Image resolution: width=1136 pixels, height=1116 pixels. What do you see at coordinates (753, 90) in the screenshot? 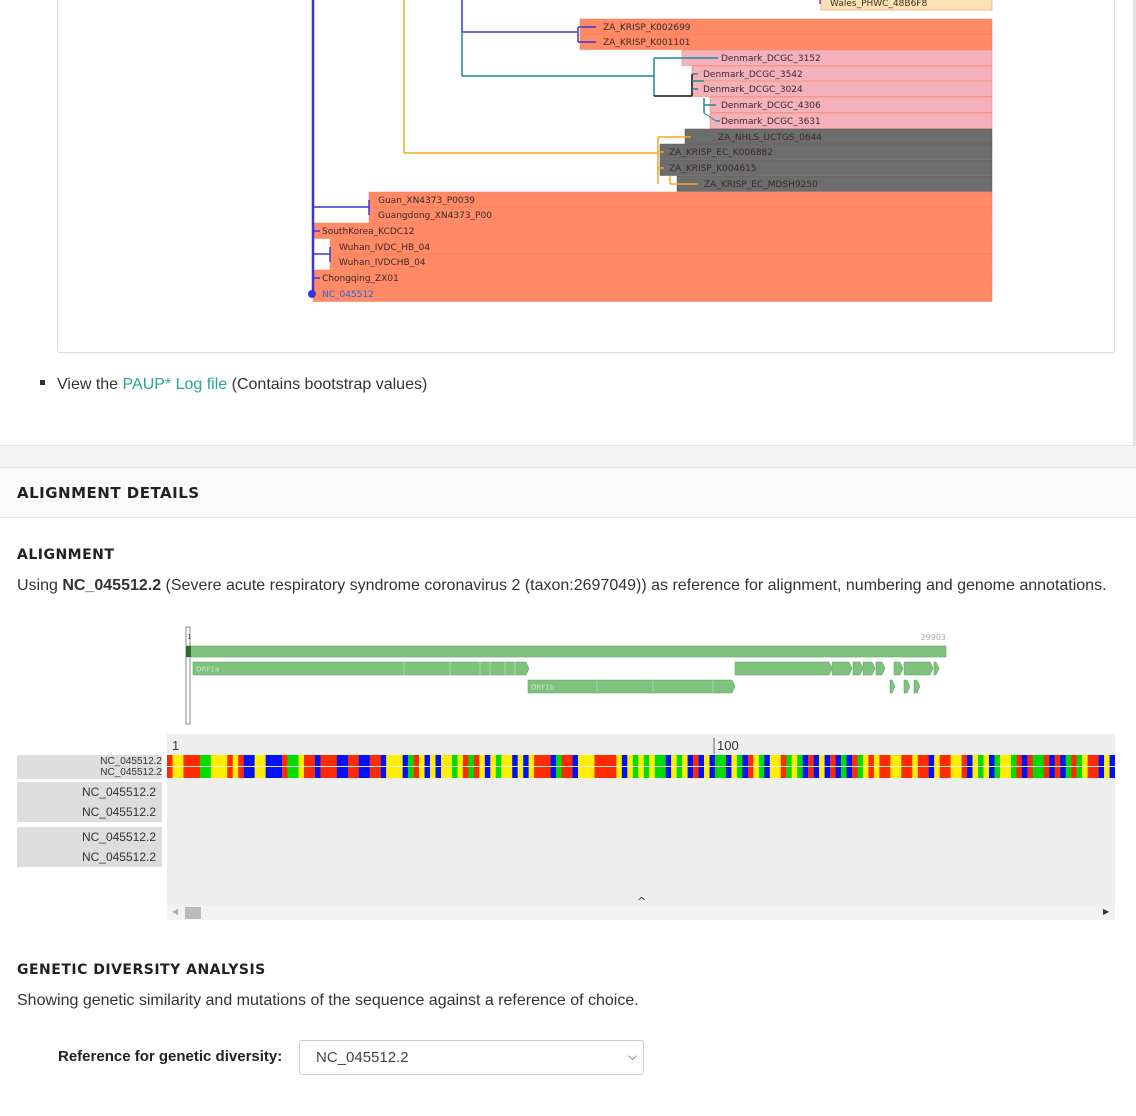
I see `tree-leaf-label: Denmark_DCGC_3024` at bounding box center [753, 90].